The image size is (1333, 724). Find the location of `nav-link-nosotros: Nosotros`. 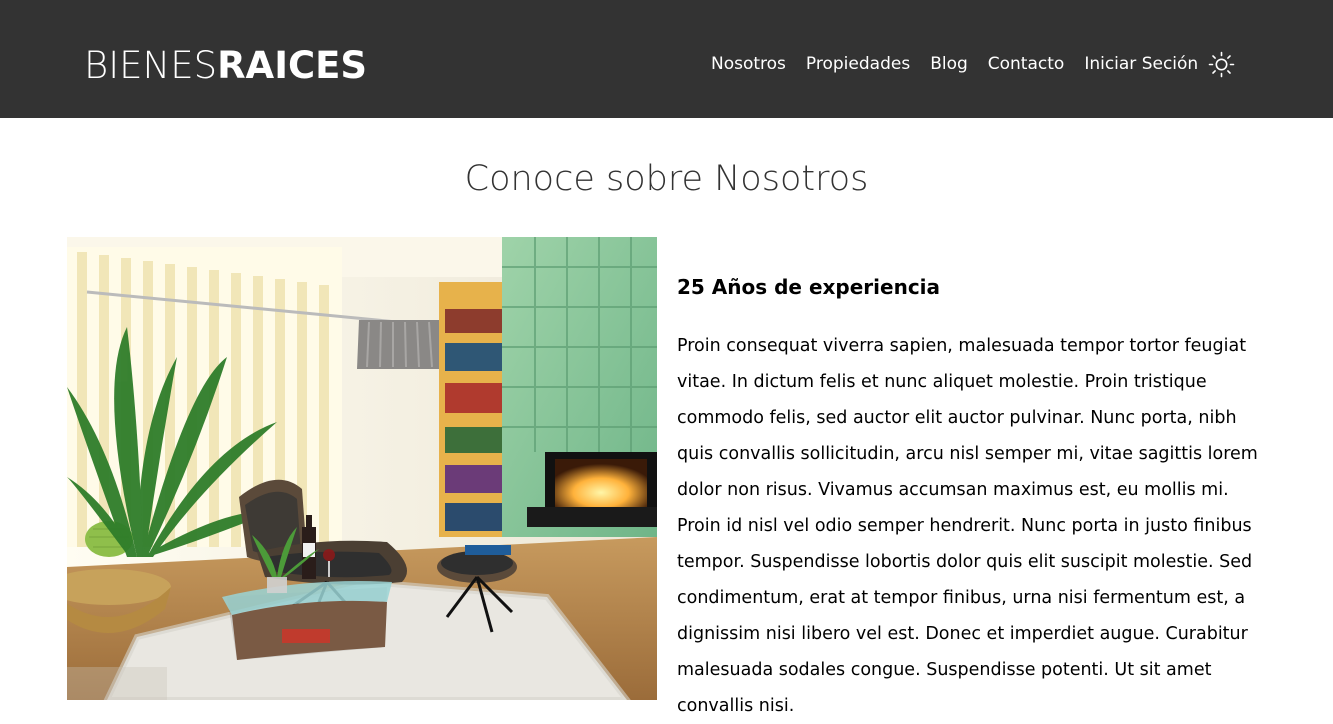

nav-link-nosotros: Nosotros is located at coordinates (748, 64).